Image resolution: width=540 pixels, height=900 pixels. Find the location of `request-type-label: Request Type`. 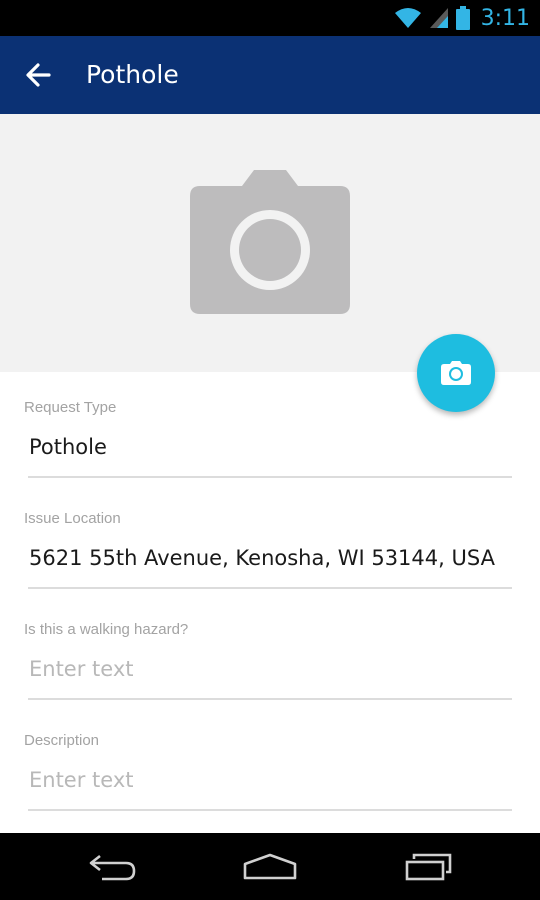

request-type-label: Request Type is located at coordinates (70, 407).